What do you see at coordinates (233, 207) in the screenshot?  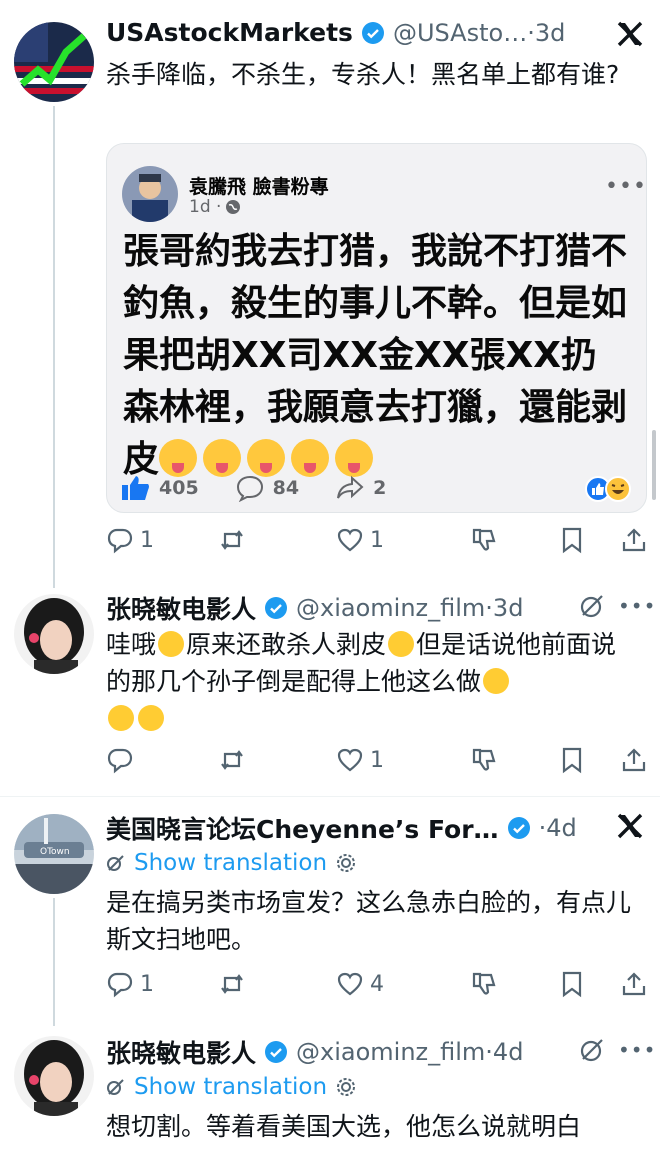 I see `globe-icon` at bounding box center [233, 207].